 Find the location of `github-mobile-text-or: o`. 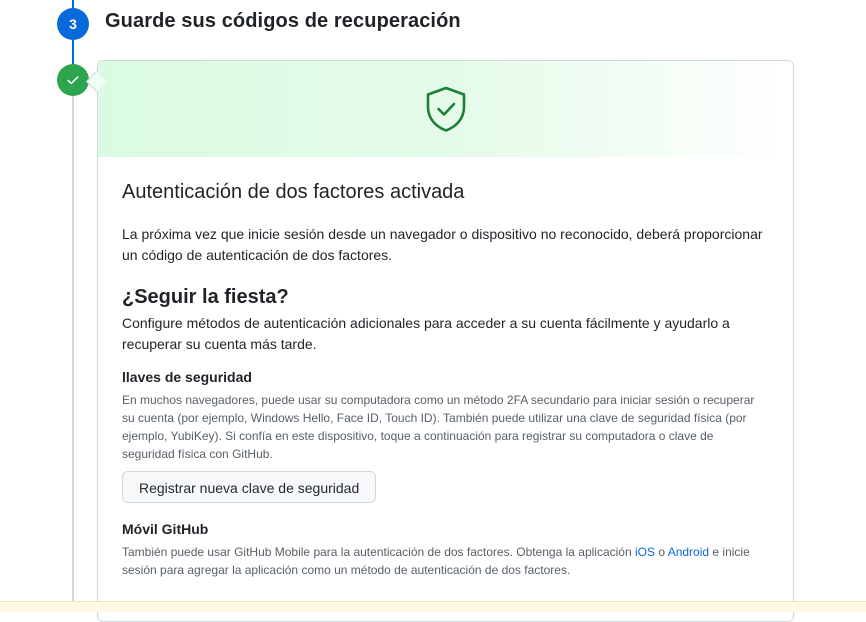

github-mobile-text-or: o is located at coordinates (661, 552).